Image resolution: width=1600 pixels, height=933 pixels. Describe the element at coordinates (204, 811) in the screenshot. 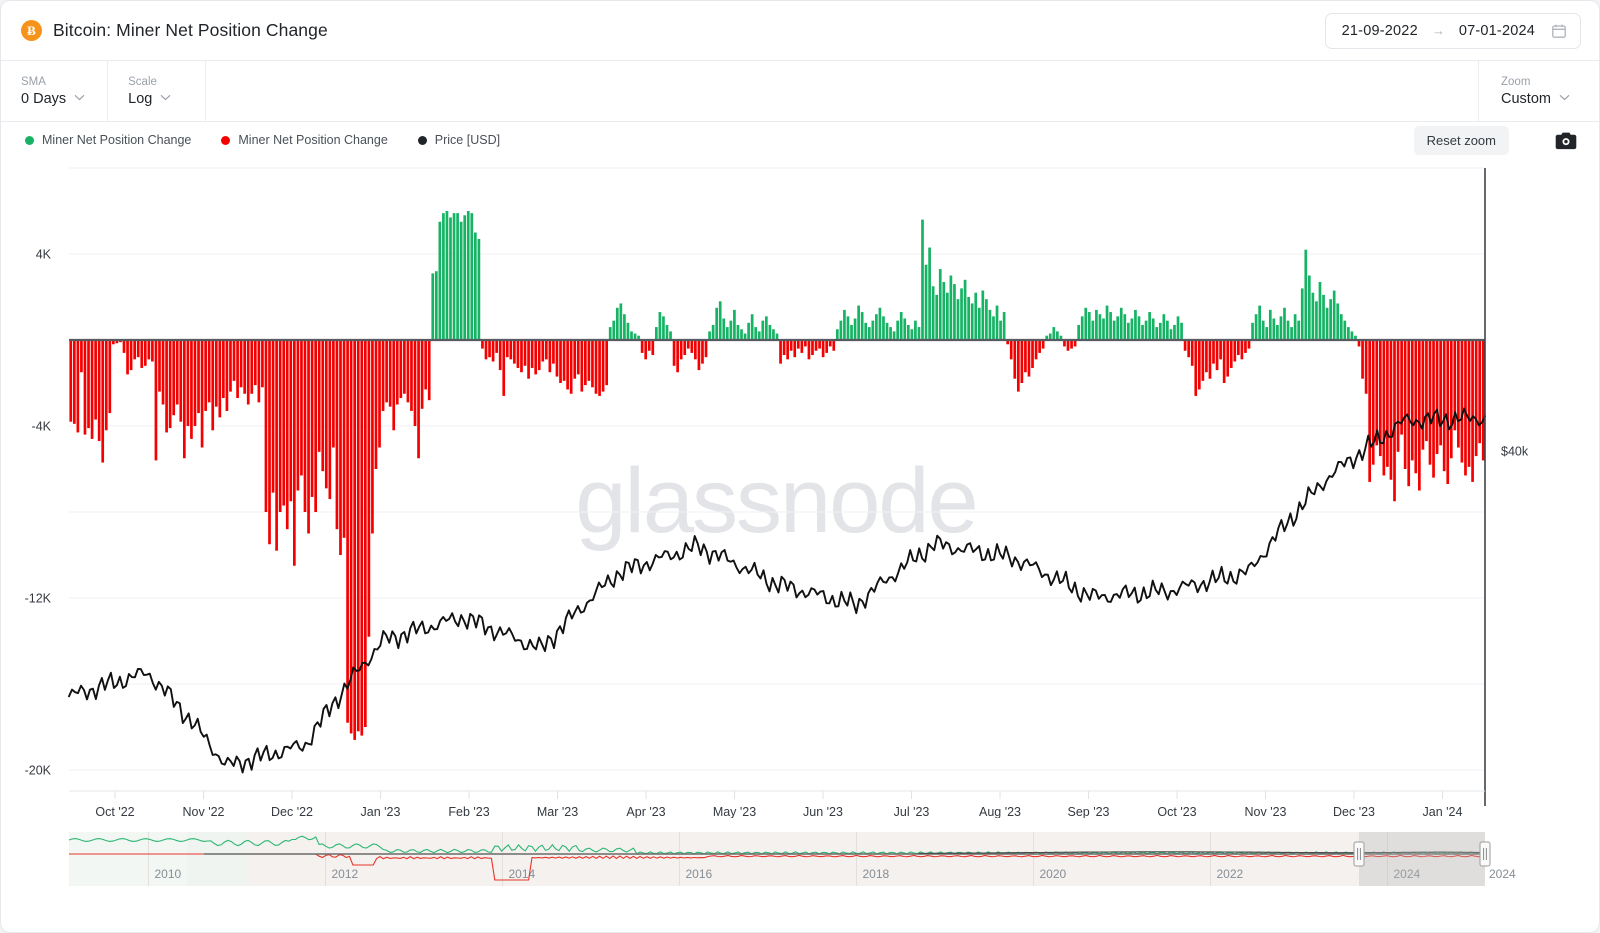

I see `x-axis-tick-label: Nov '22` at that location.